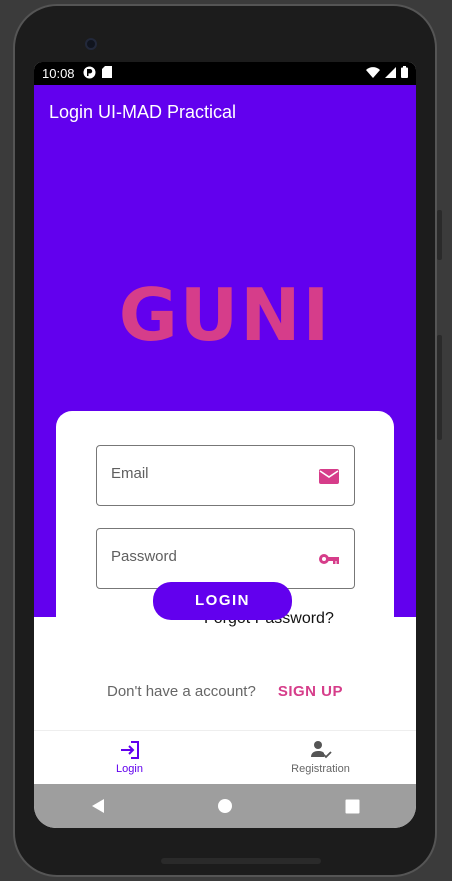 The width and height of the screenshot is (452, 881). What do you see at coordinates (129, 769) in the screenshot?
I see `nav-label-login: Login` at bounding box center [129, 769].